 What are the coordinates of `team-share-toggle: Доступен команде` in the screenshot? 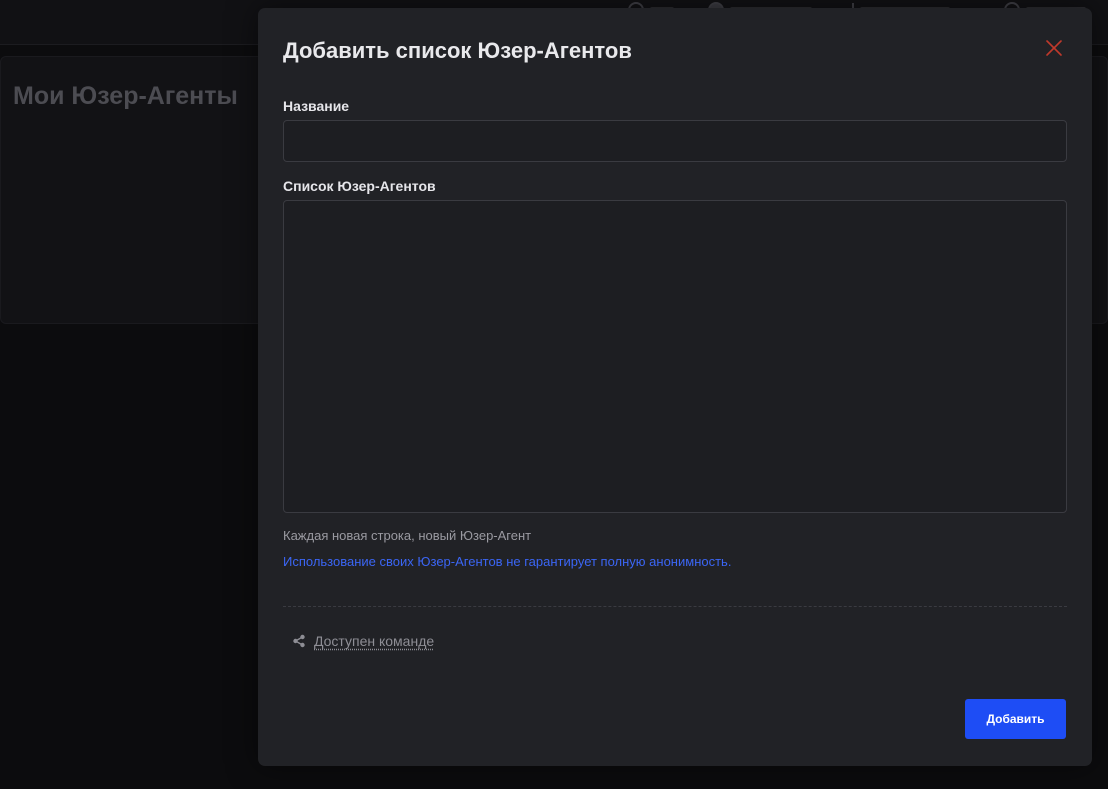 It's located at (363, 641).